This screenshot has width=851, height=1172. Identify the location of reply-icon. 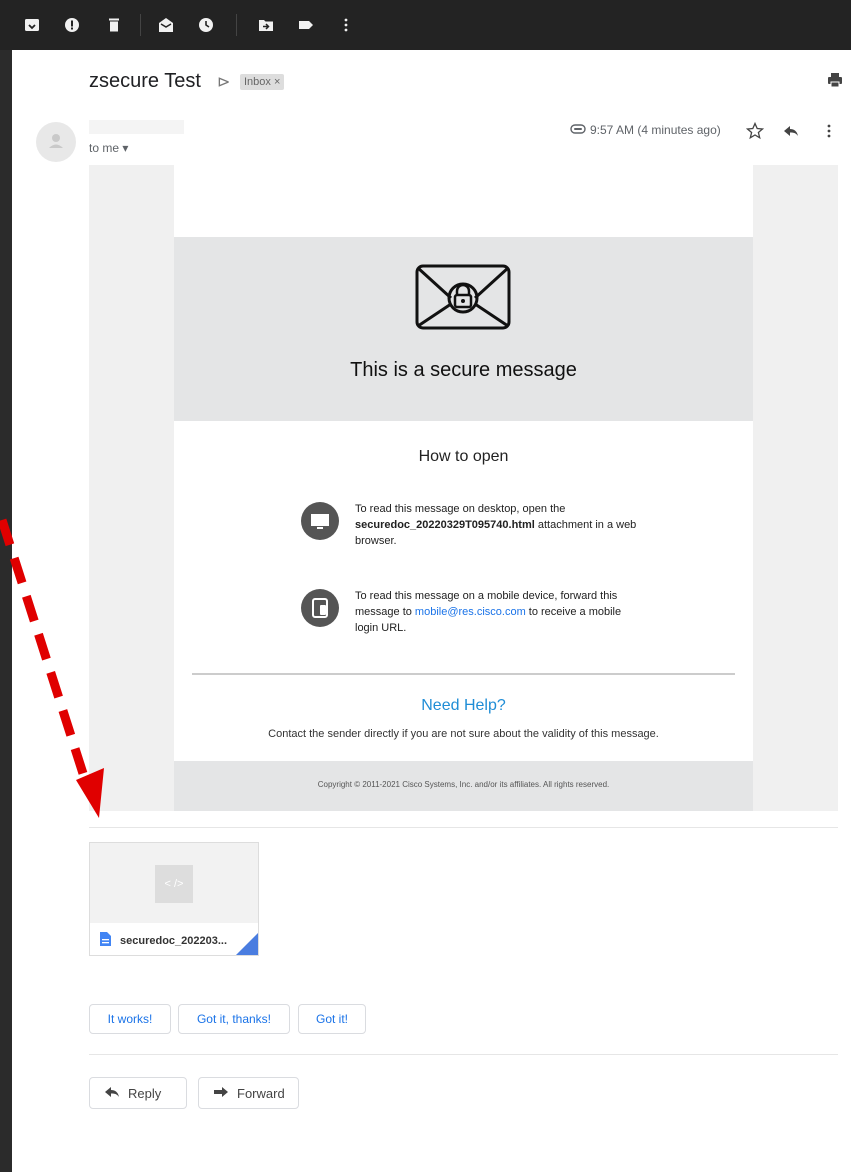
(791, 131).